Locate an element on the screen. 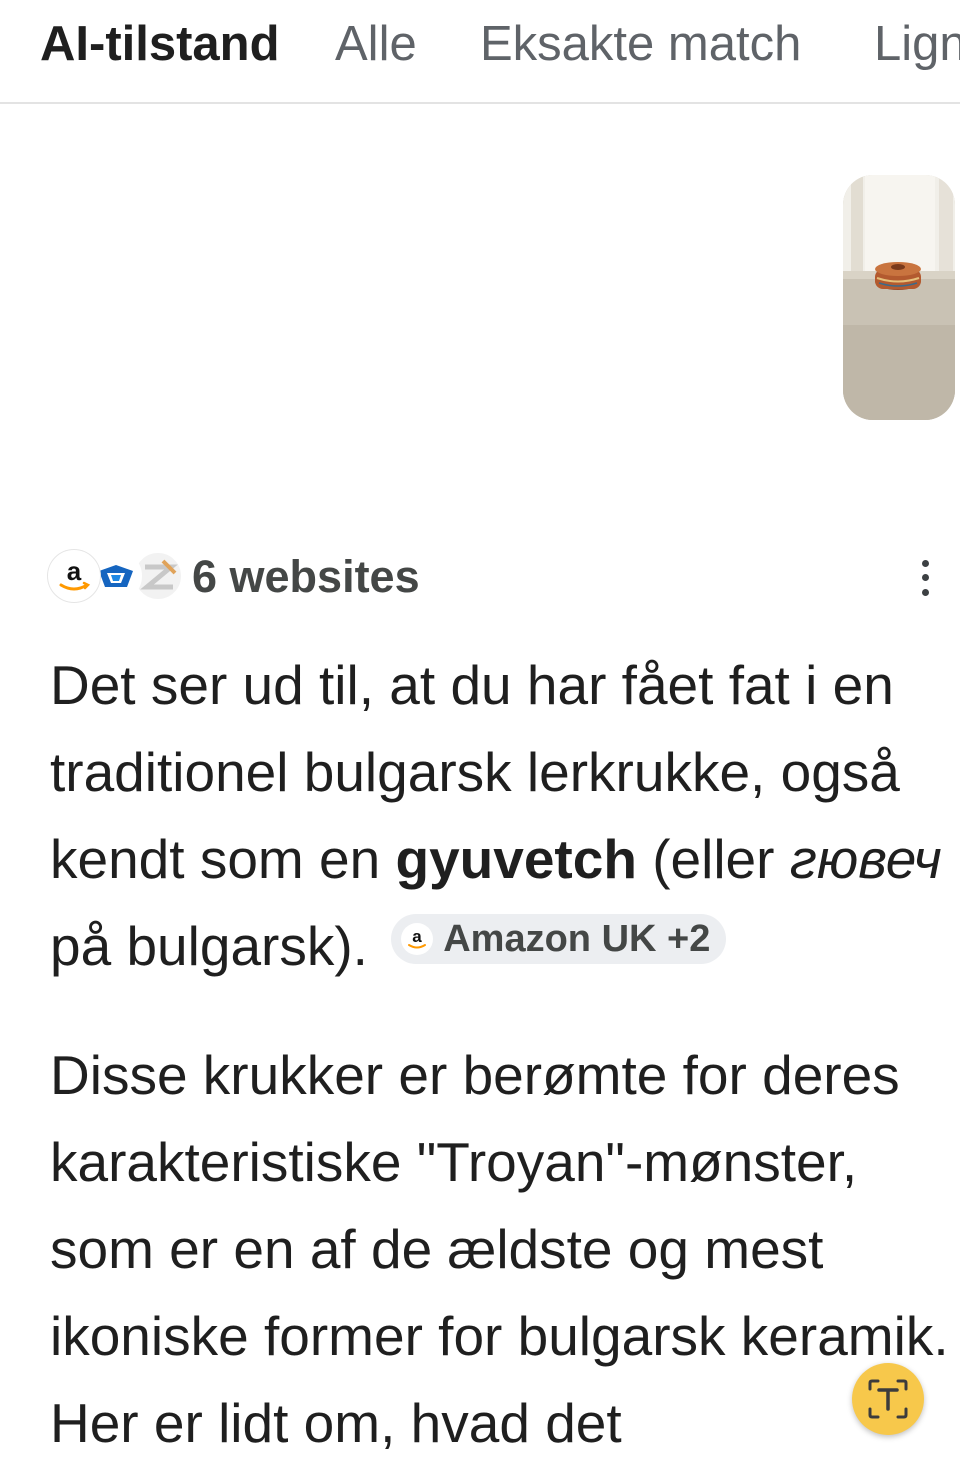 The width and height of the screenshot is (960, 1469). tab-all: Alle is located at coordinates (376, 44).